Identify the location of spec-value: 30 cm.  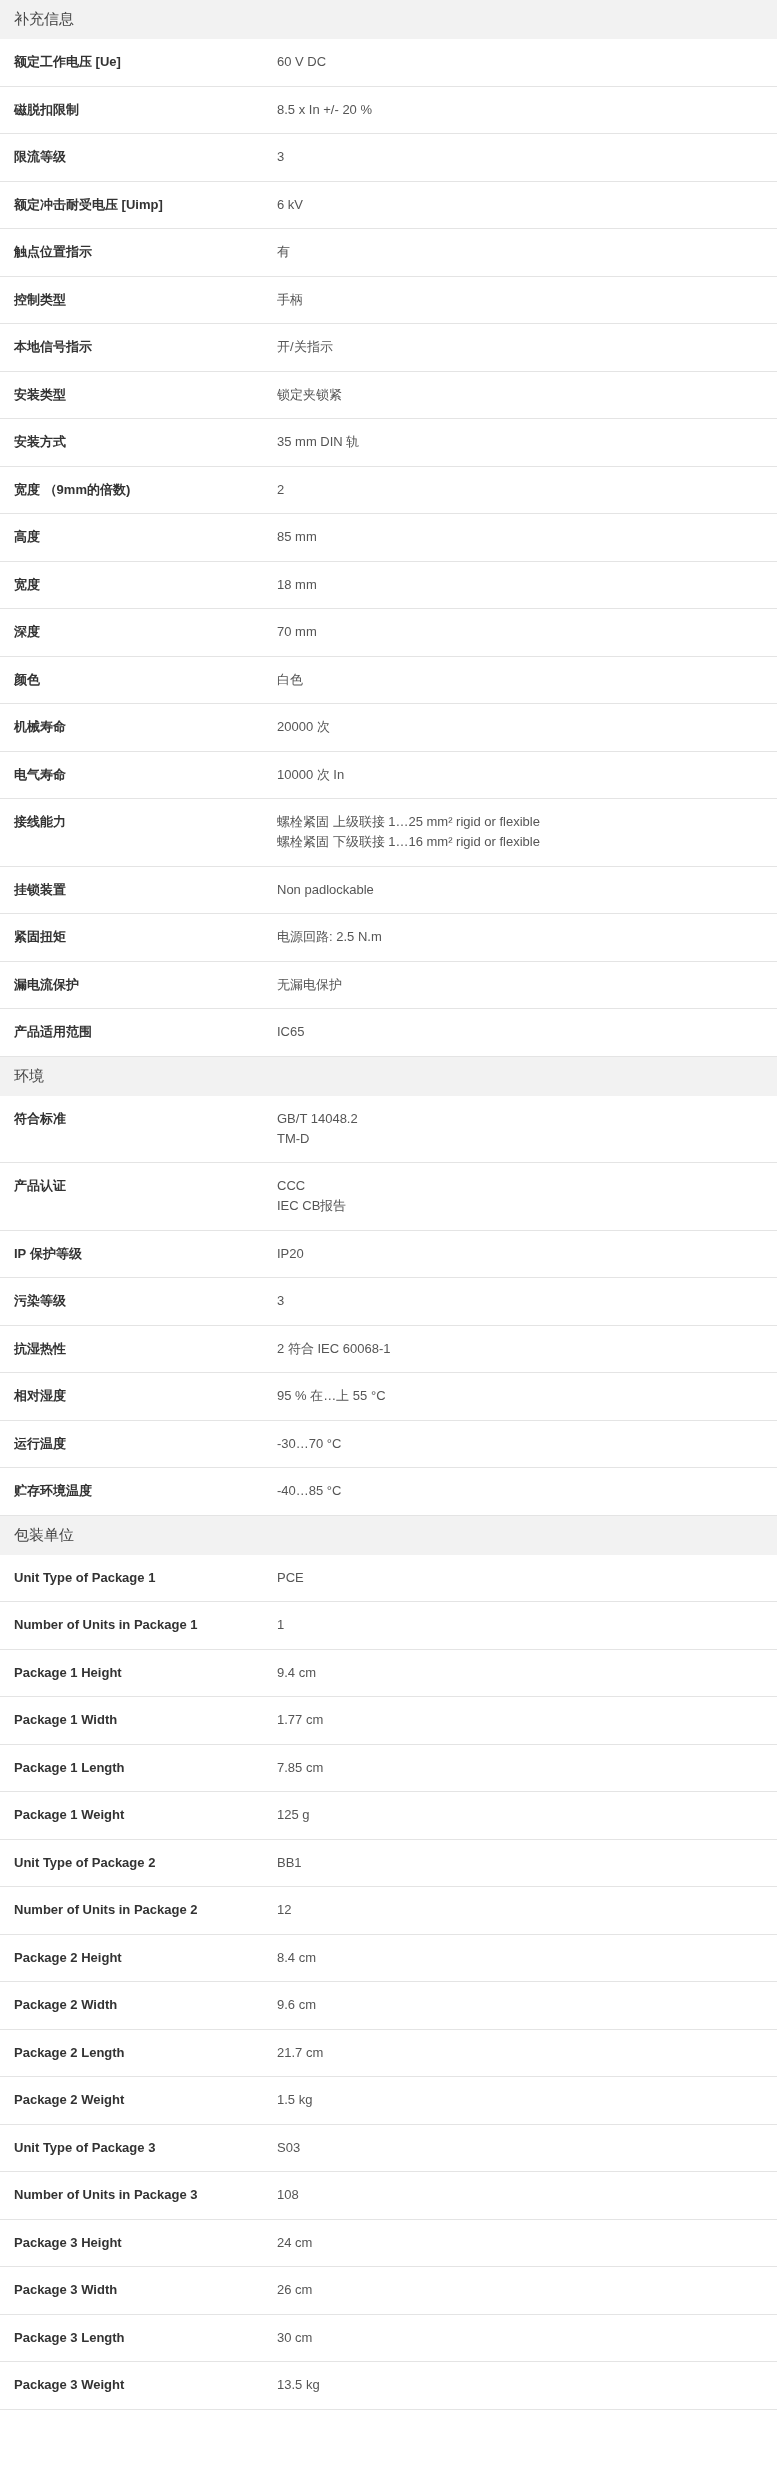
(295, 2337).